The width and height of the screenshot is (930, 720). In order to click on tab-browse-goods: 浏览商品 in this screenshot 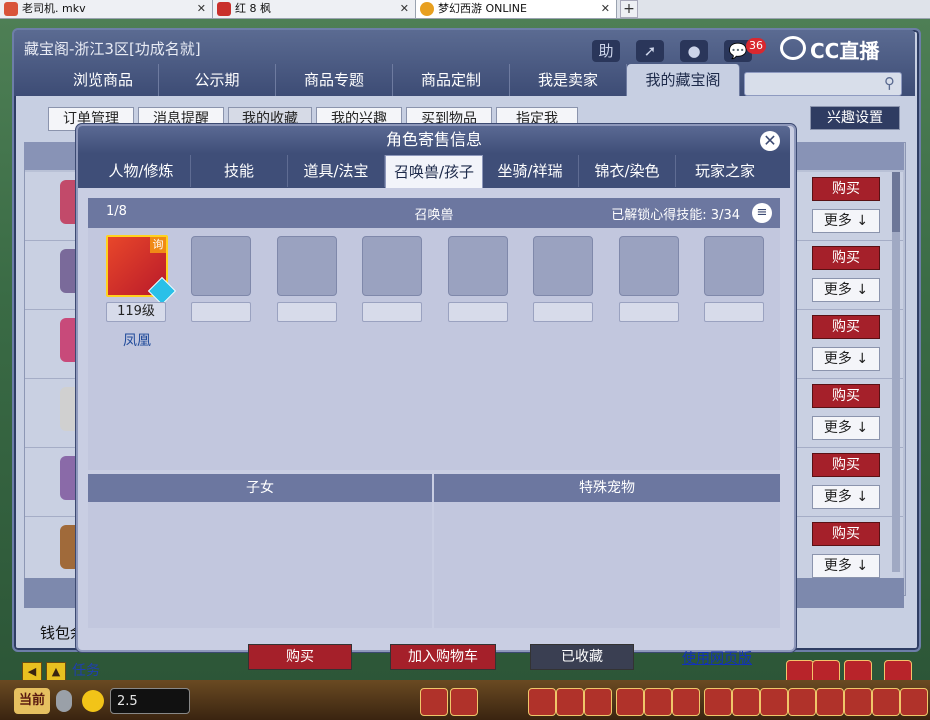, I will do `click(103, 80)`.